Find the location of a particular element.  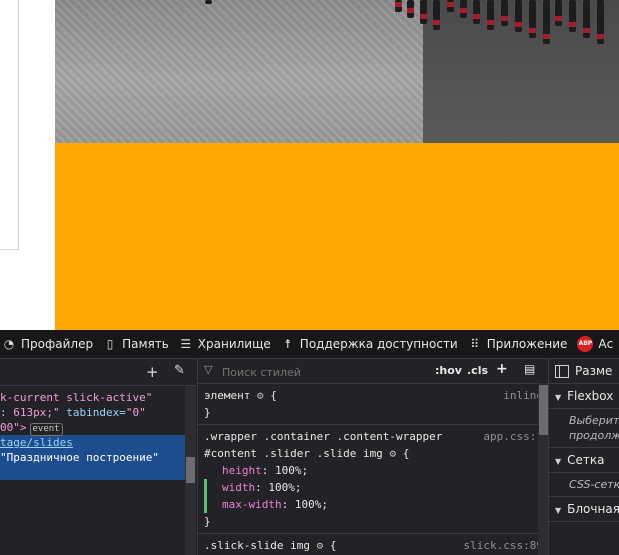

rule-source: app.css:1 is located at coordinates (513, 436).